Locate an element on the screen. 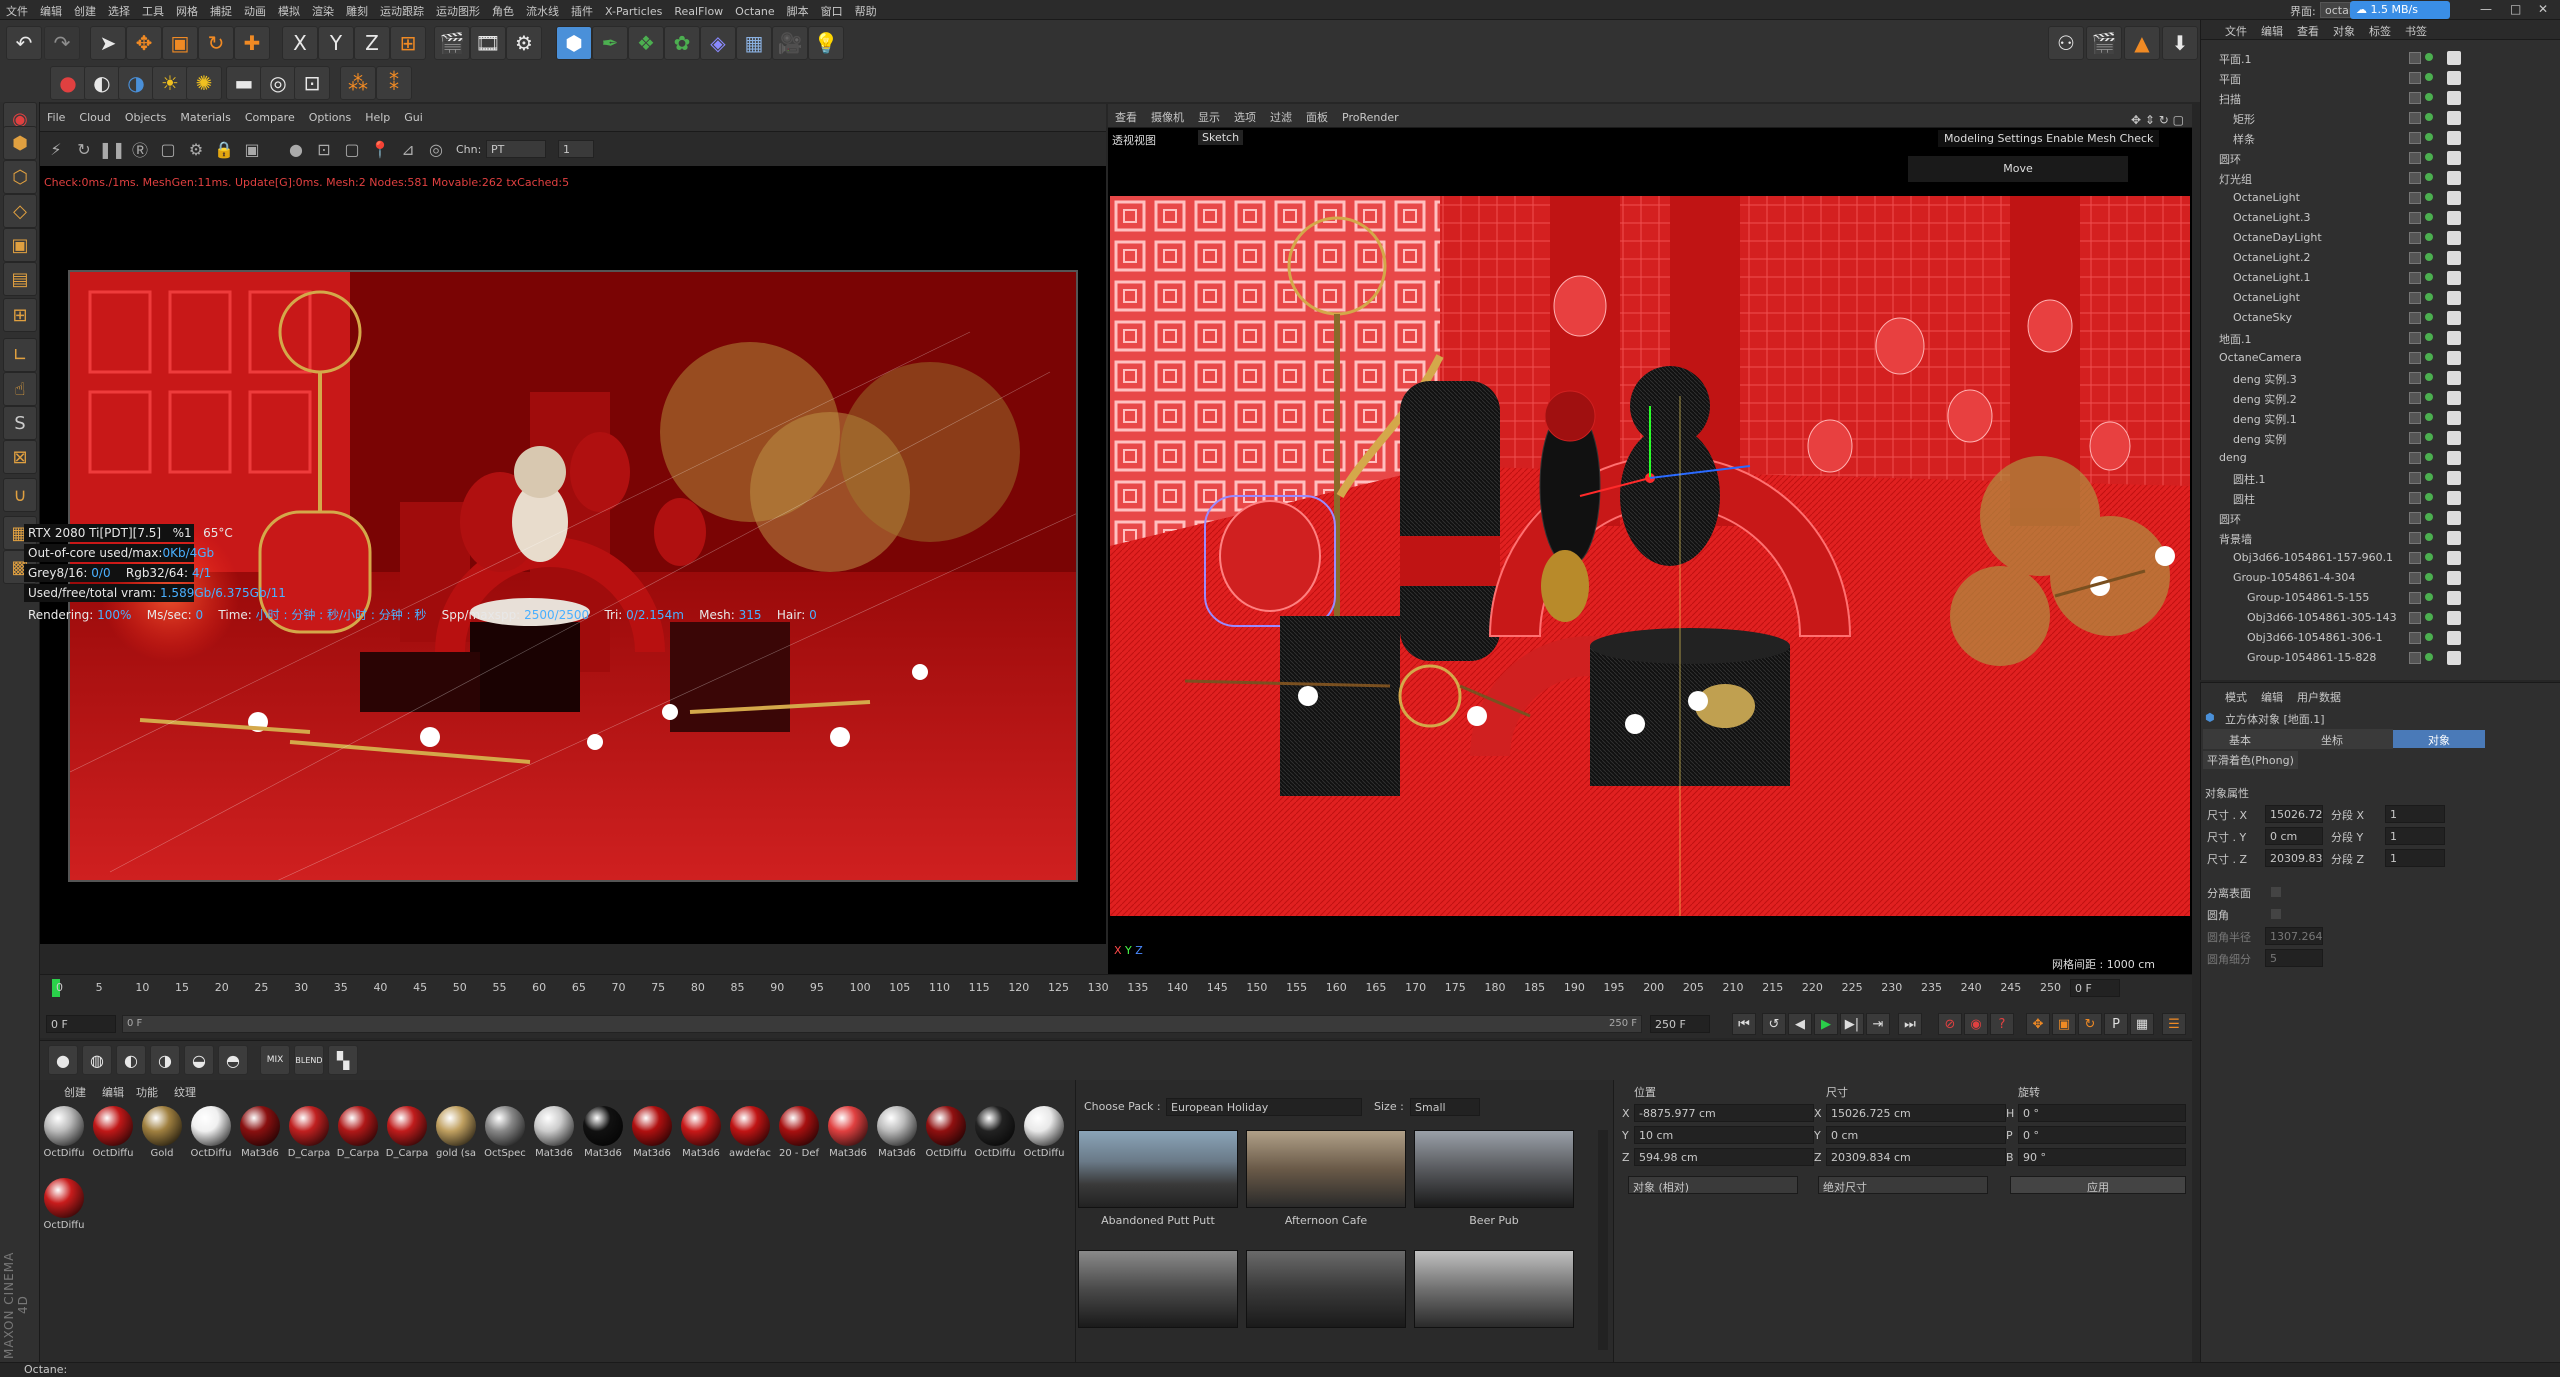 Image resolution: width=2560 pixels, height=1377 pixels. cone-icon: ▲ is located at coordinates (2142, 43).